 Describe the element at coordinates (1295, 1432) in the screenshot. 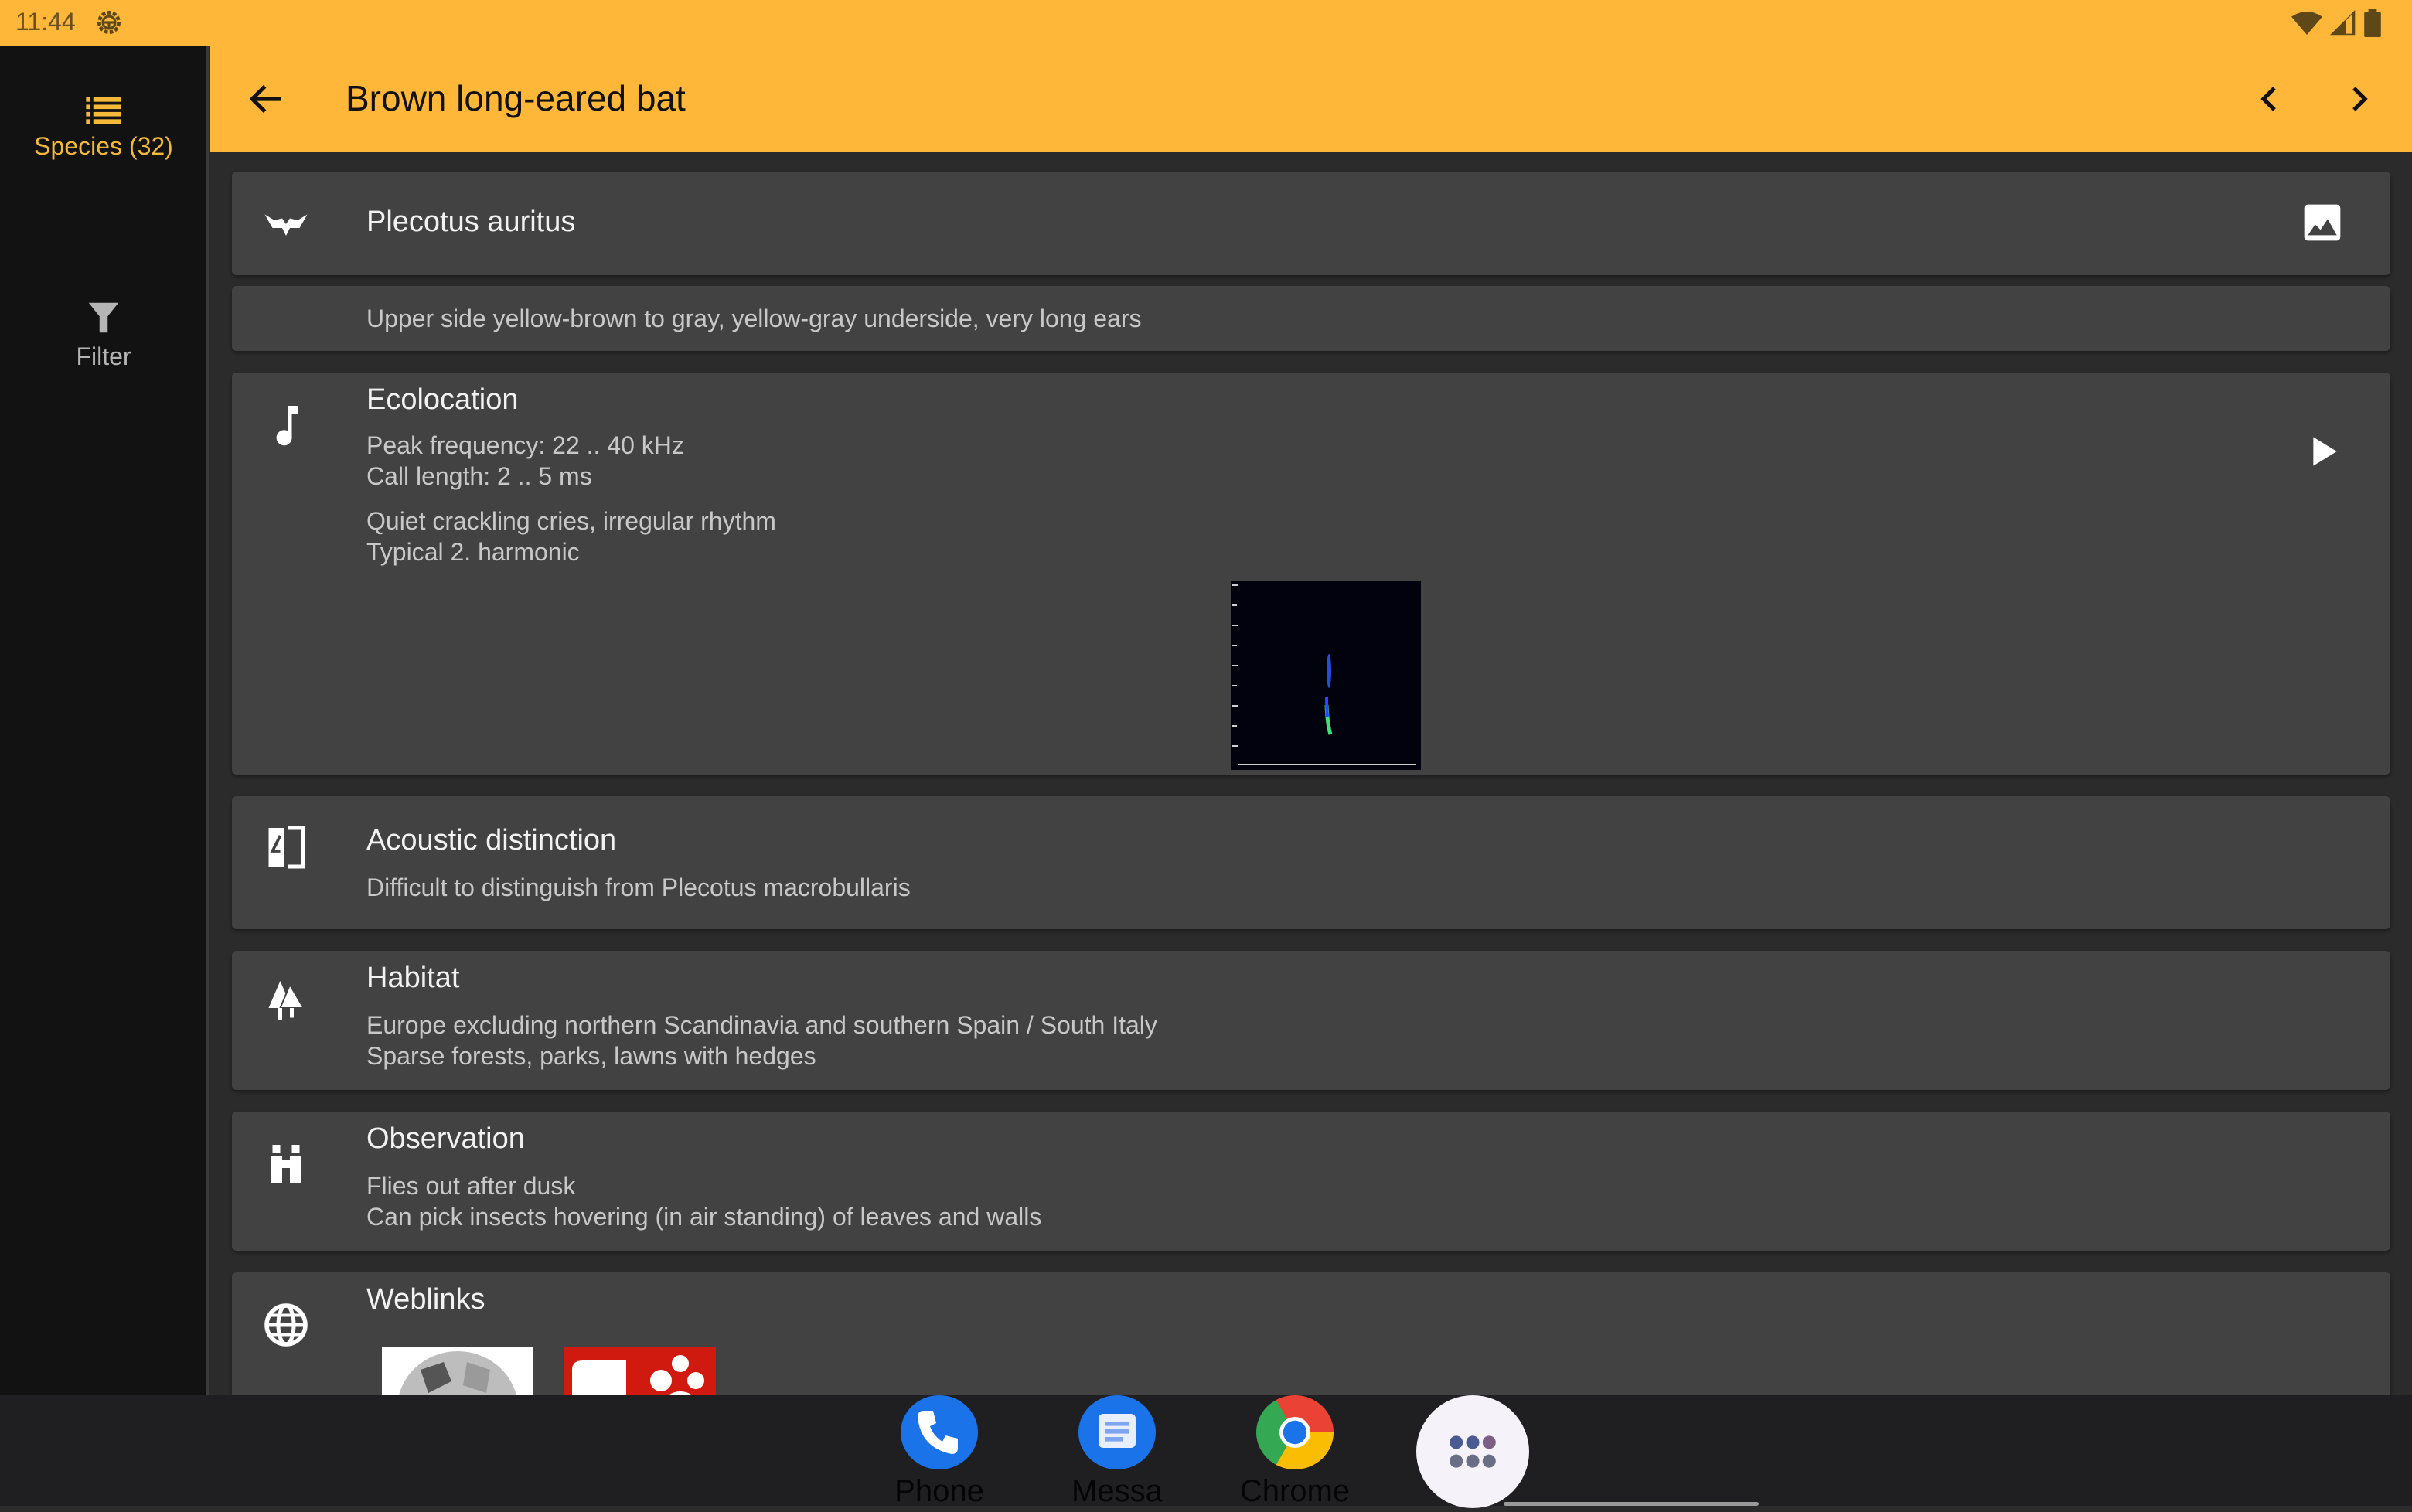

I see `chrome-icon` at that location.